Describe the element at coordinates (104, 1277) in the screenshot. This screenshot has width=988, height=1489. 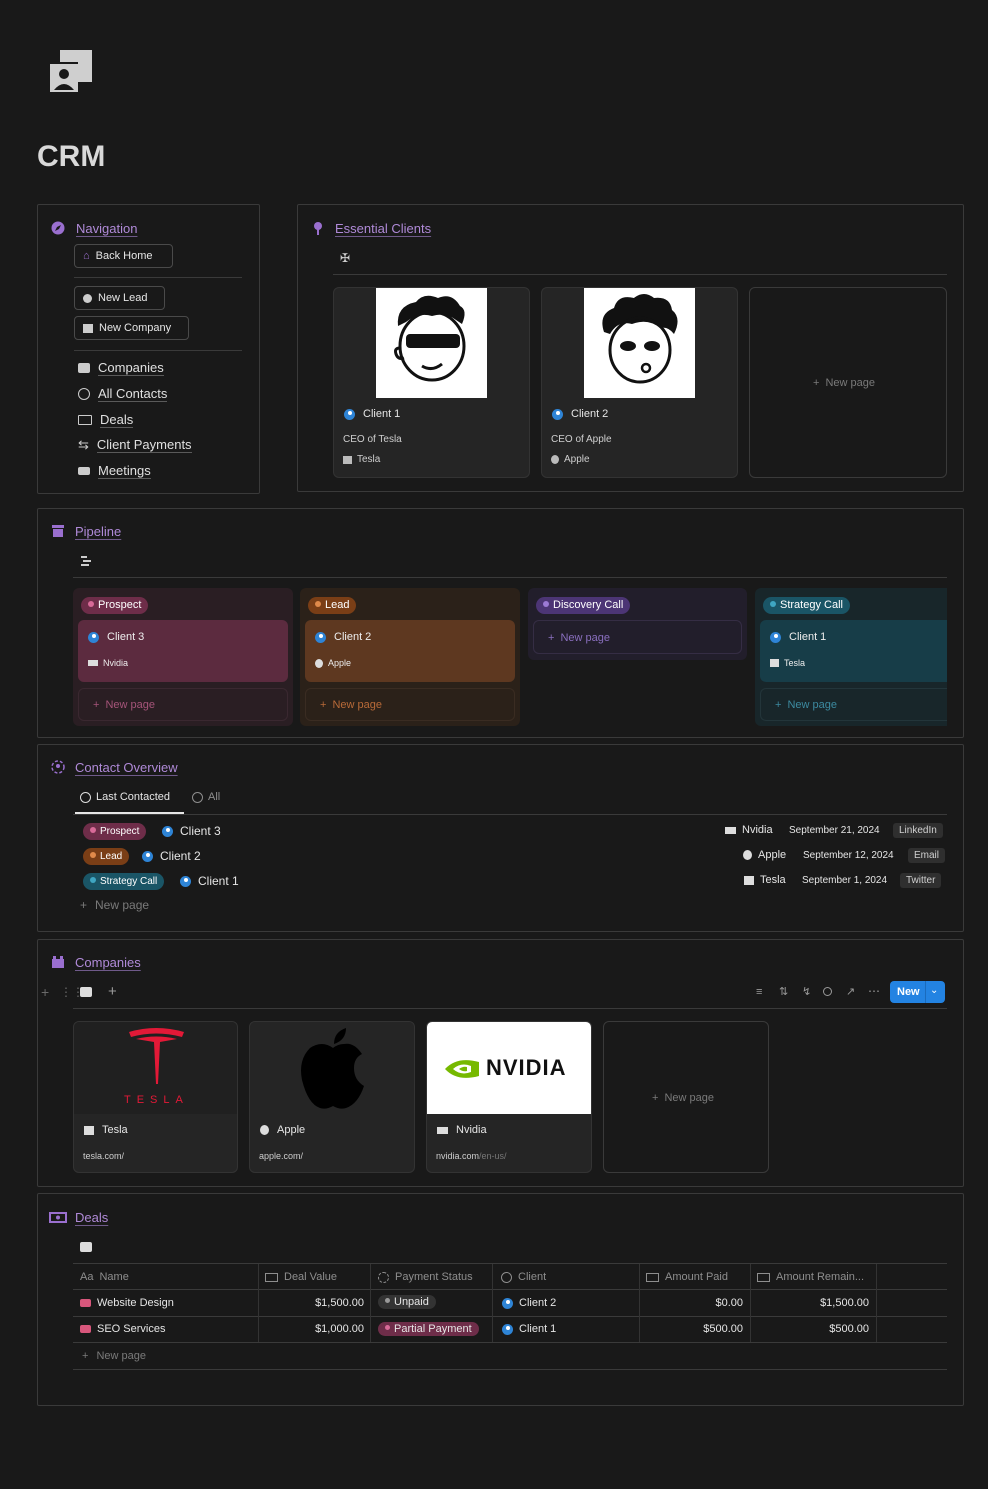
I see `column-header-name: Aa Name` at that location.